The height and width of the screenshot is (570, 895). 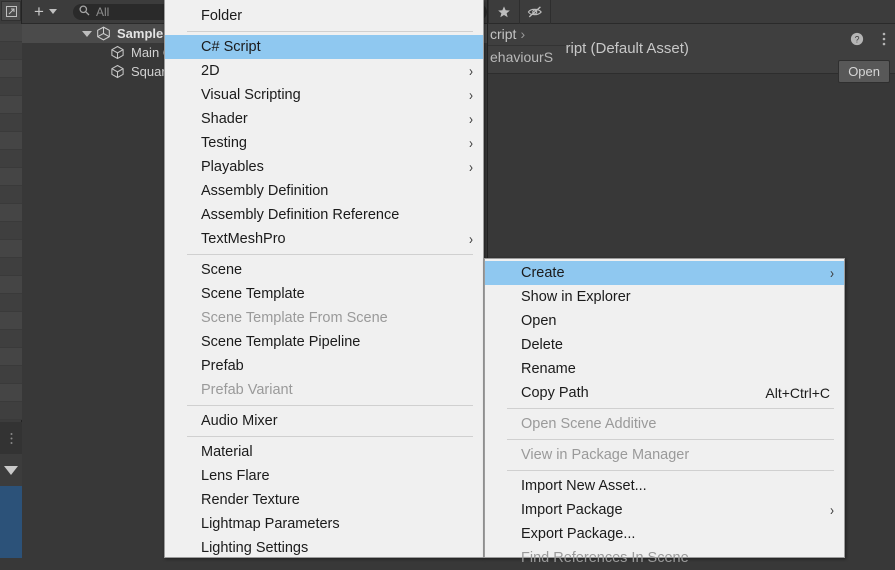 What do you see at coordinates (324, 95) in the screenshot?
I see `menu-item-visual-scripting: Visual Scripting ›` at bounding box center [324, 95].